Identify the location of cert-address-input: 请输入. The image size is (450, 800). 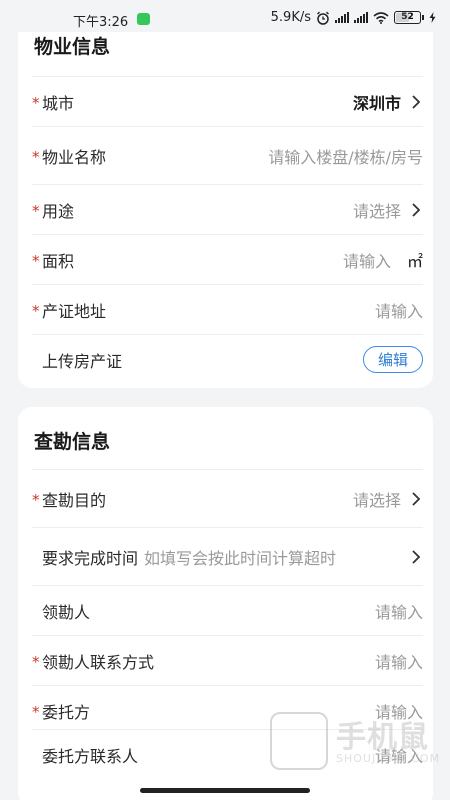
(399, 310).